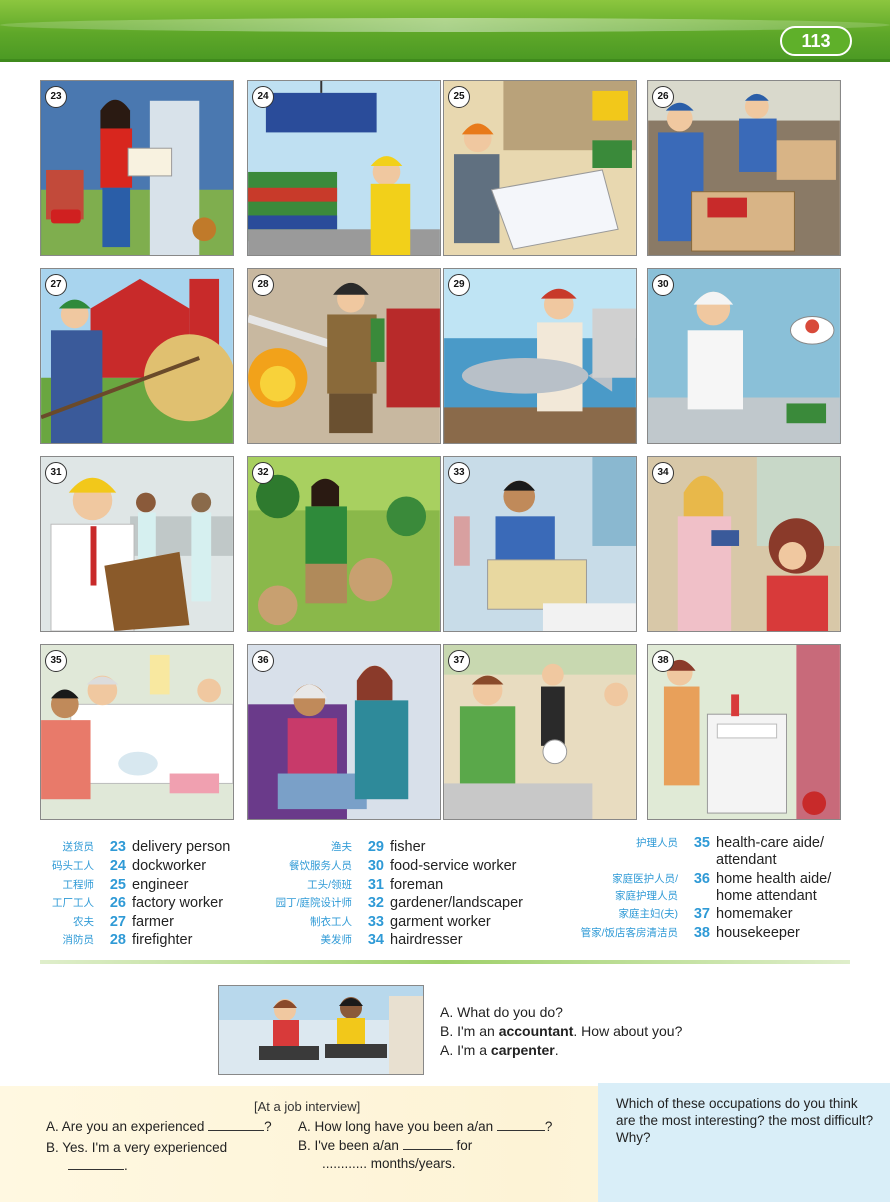 The image size is (890, 1202). What do you see at coordinates (73, 866) in the screenshot?
I see `legend-zh: 码头工人` at bounding box center [73, 866].